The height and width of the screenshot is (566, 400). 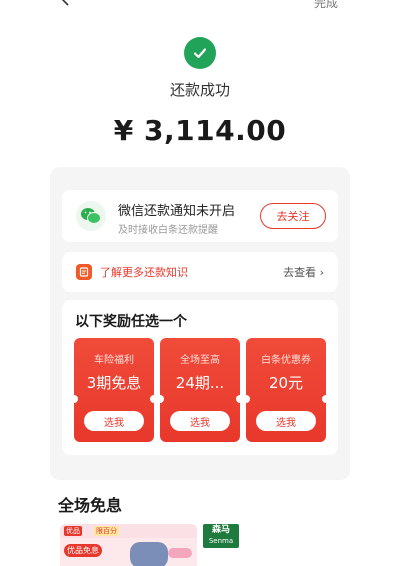 What do you see at coordinates (326, 5) in the screenshot?
I see `done-button: 完成` at bounding box center [326, 5].